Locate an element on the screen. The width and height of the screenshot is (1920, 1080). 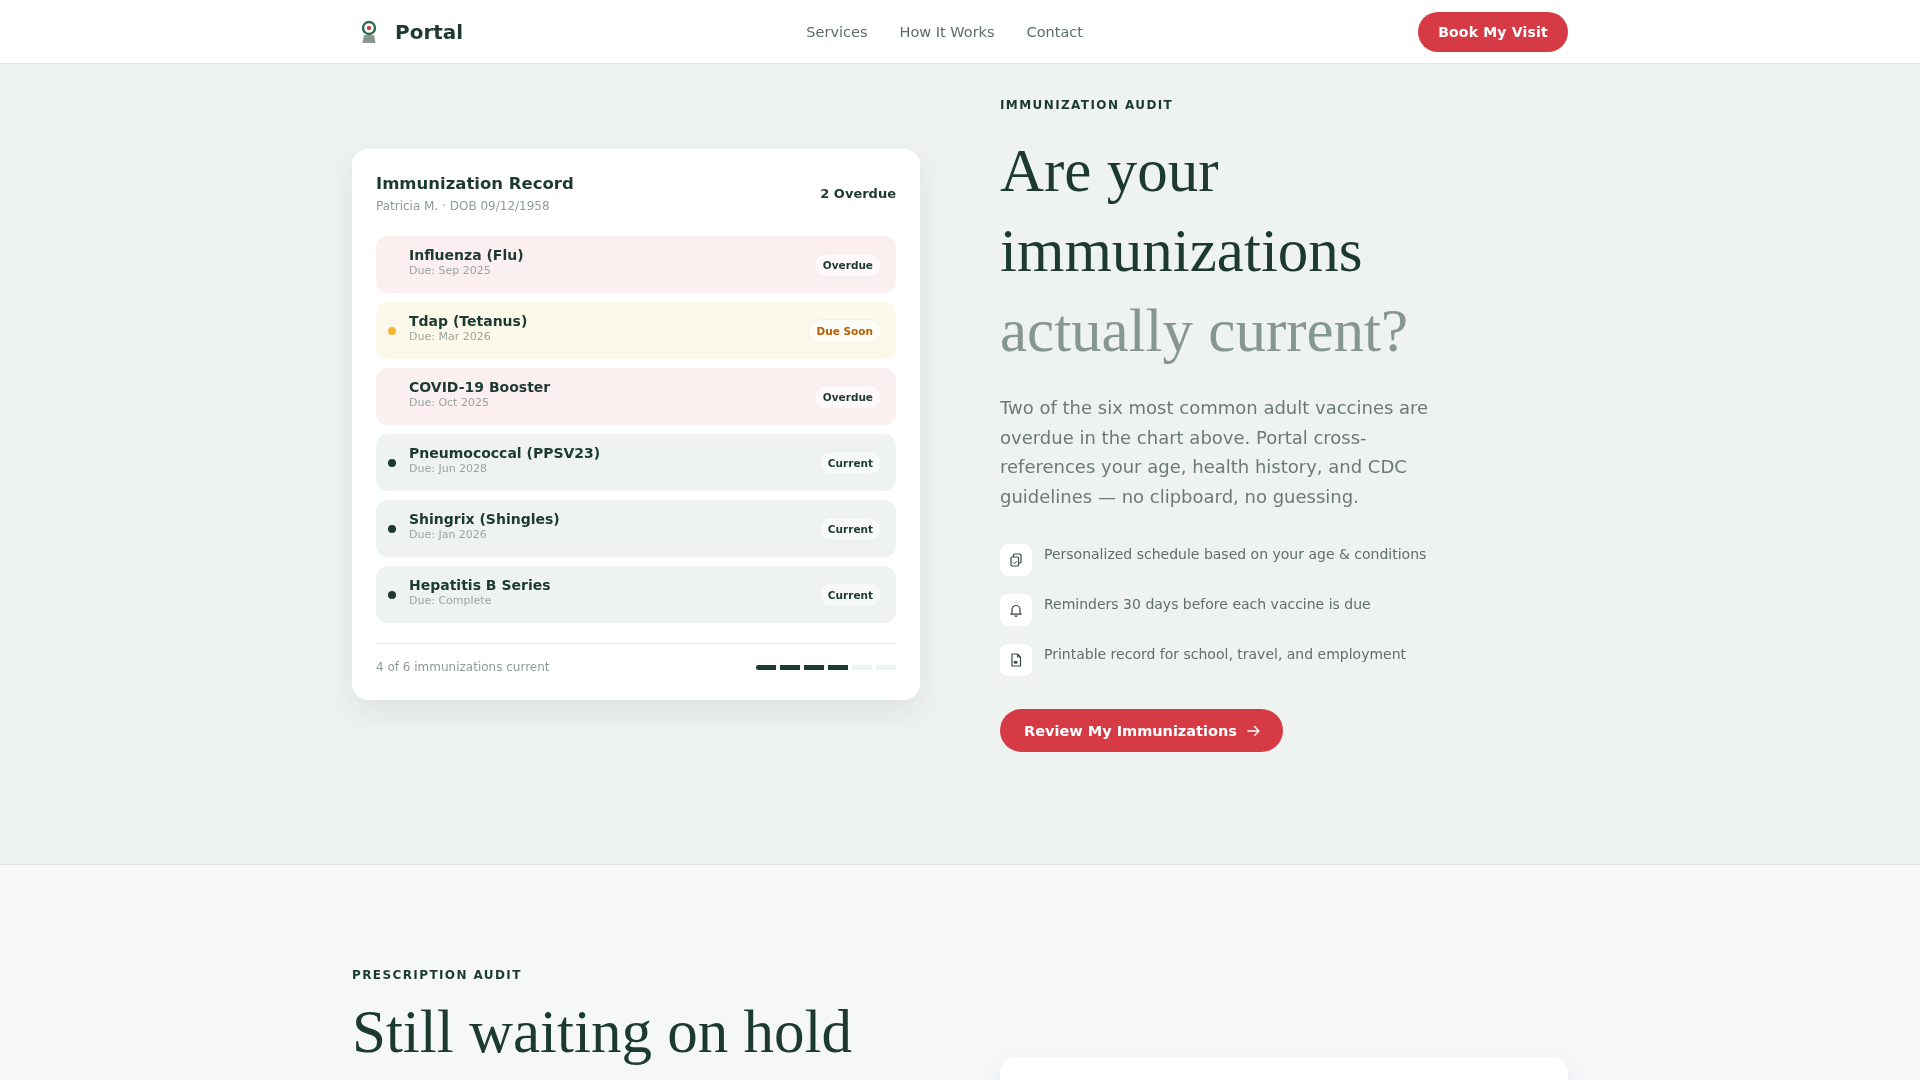
brand-name: Portal is located at coordinates (429, 31).